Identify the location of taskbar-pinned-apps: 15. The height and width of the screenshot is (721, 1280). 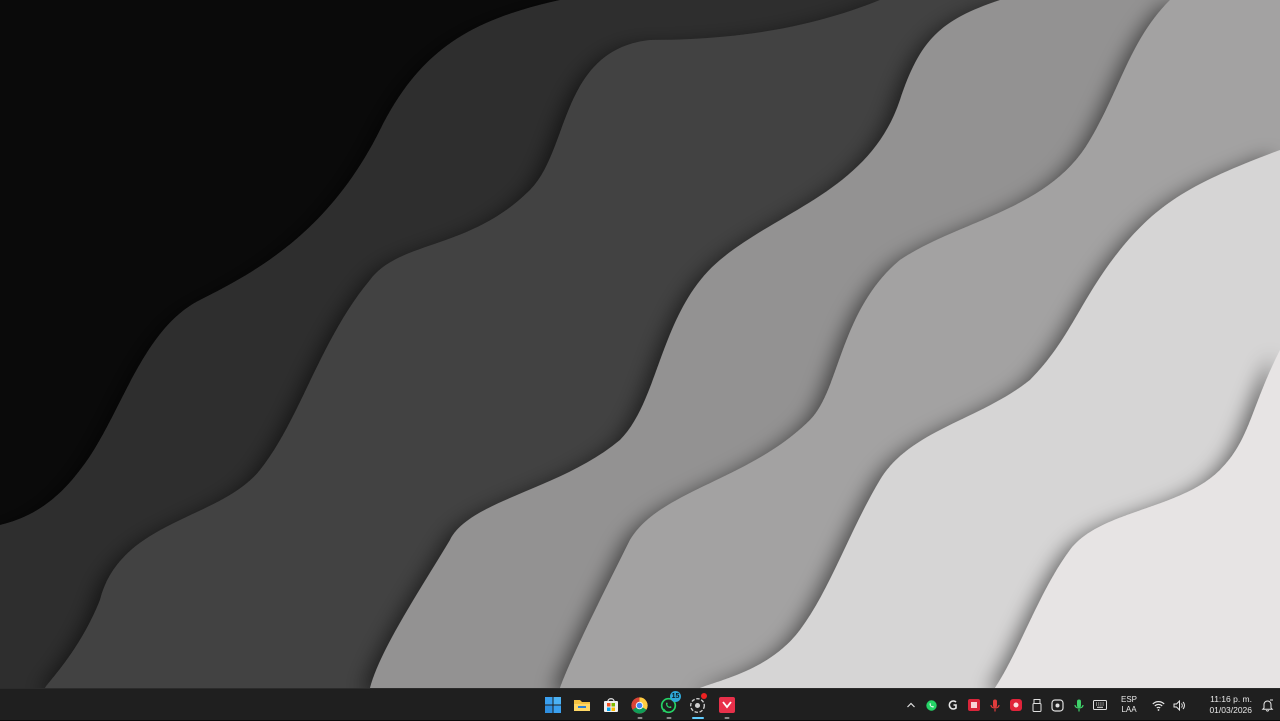
(639, 705).